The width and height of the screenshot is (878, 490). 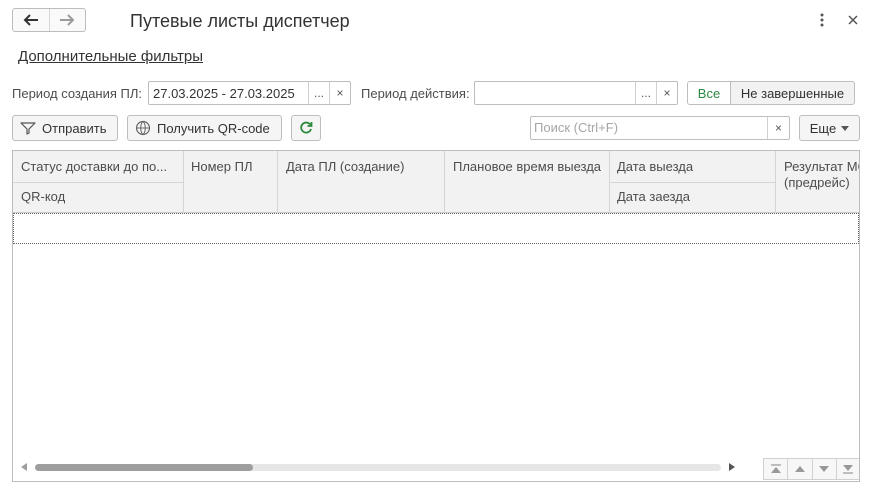 What do you see at coordinates (339, 93) in the screenshot?
I see `created-period-clear-button: ×` at bounding box center [339, 93].